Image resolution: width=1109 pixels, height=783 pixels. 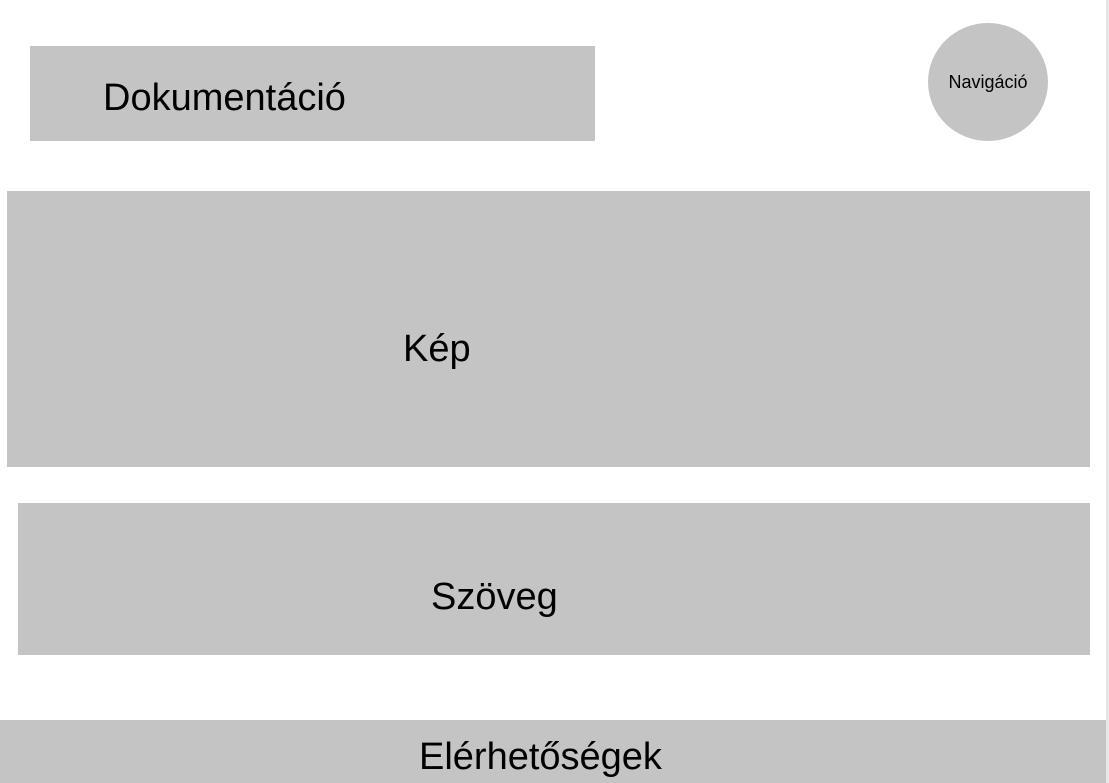 What do you see at coordinates (540, 757) in the screenshot?
I see `contacts-label: Elérhetőségek` at bounding box center [540, 757].